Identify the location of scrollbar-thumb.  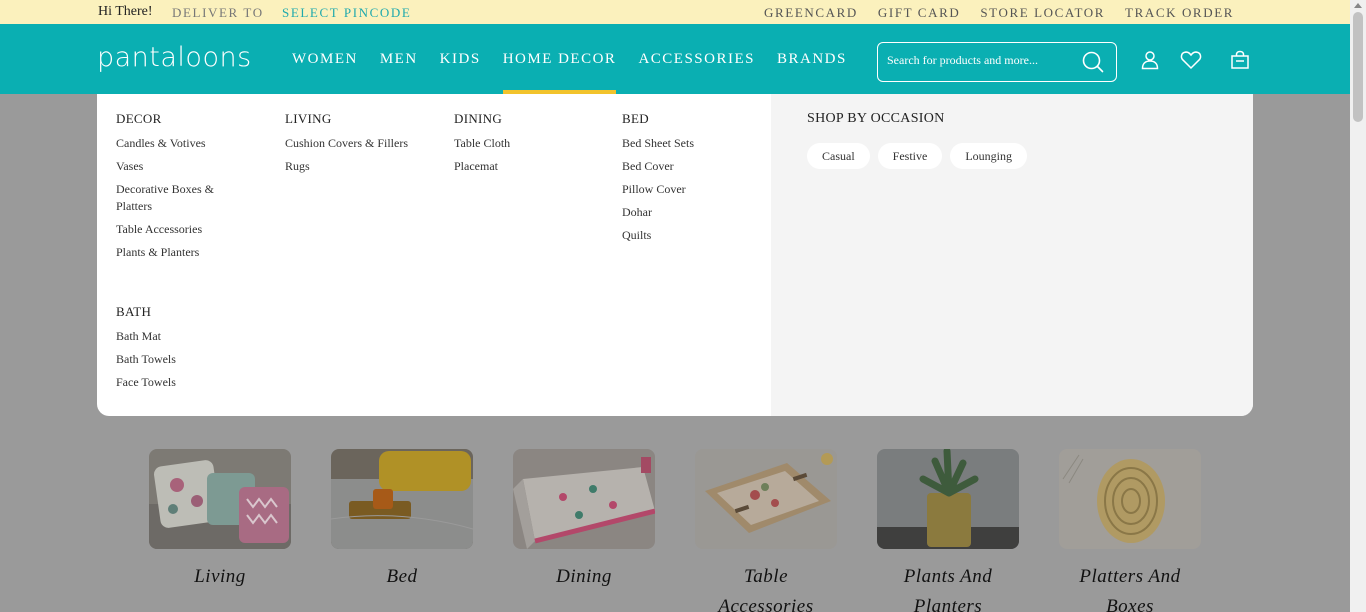
(1358, 67).